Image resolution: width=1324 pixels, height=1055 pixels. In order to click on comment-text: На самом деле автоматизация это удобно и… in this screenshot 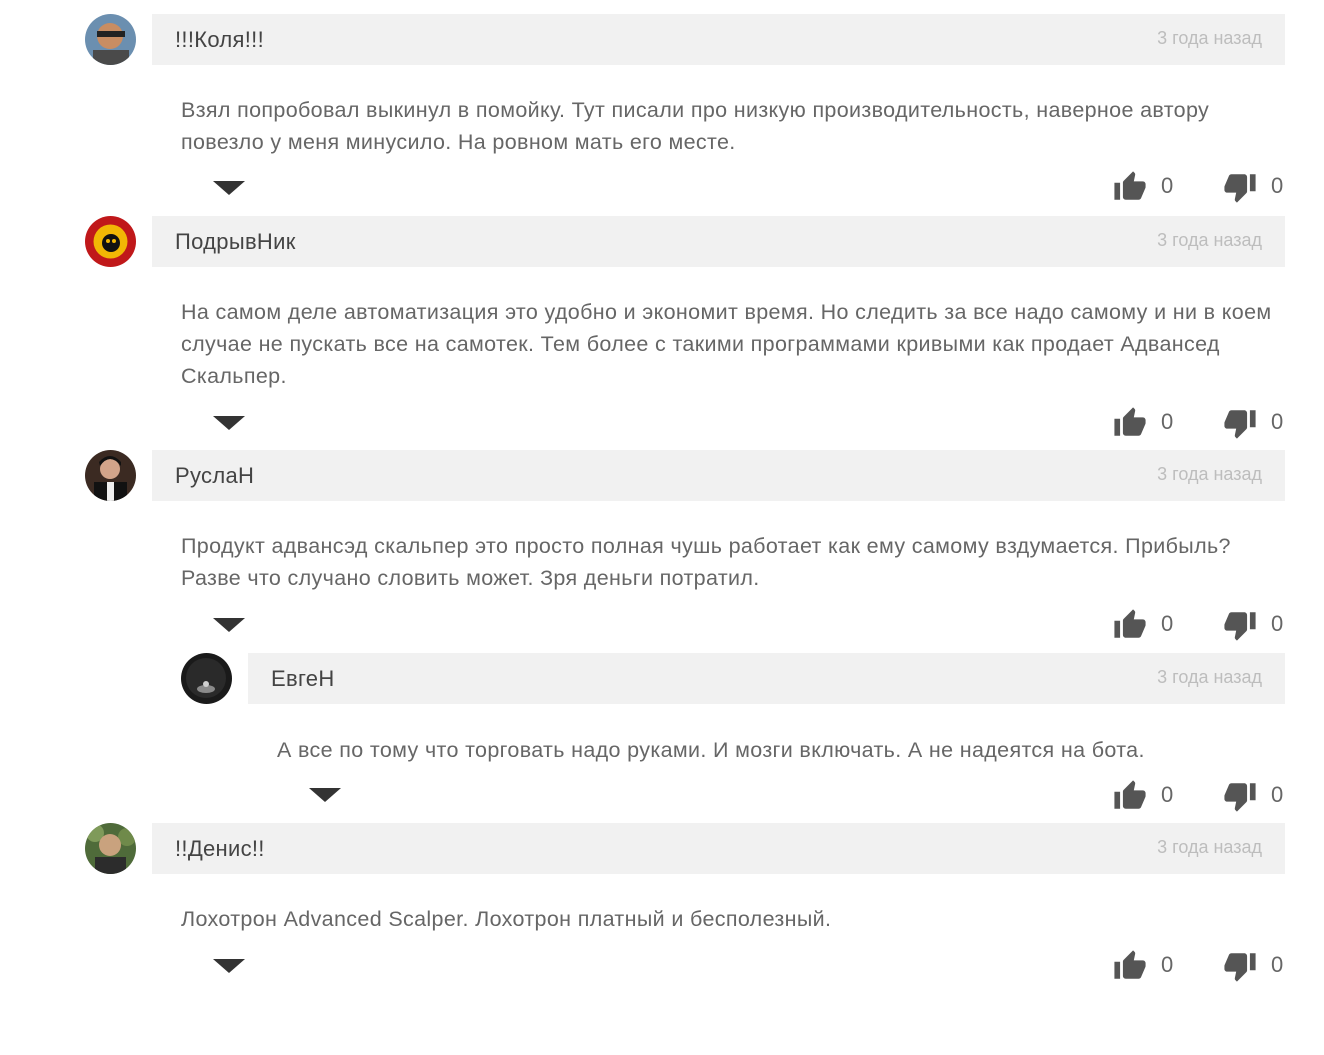, I will do `click(726, 344)`.